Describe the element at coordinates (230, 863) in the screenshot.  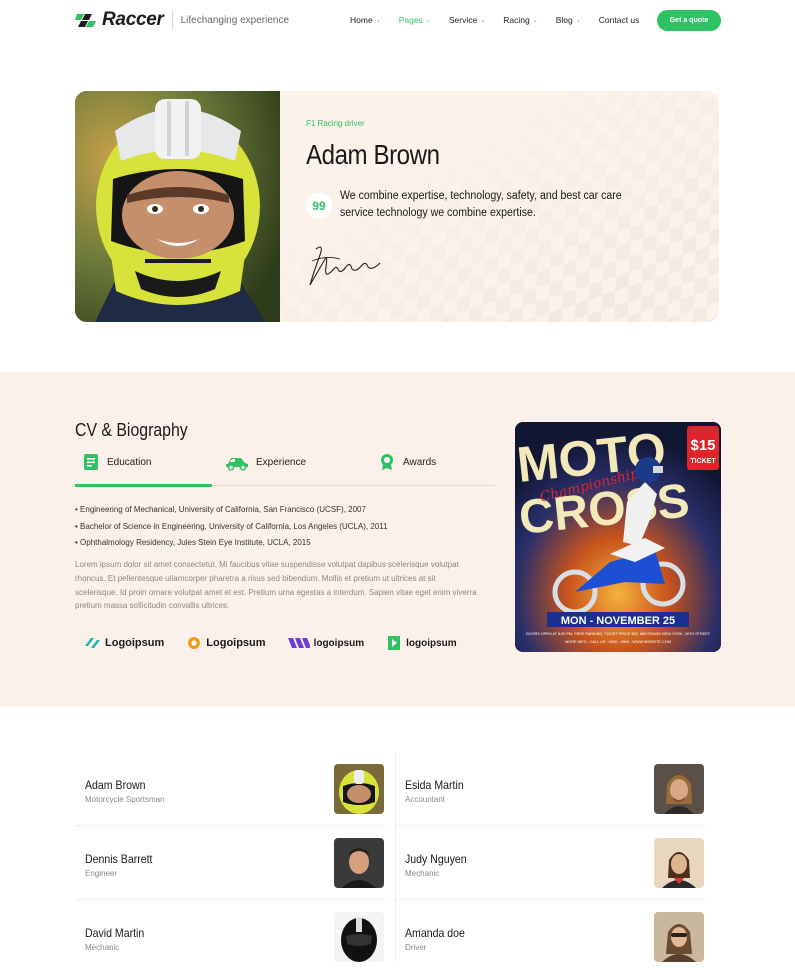
I see `team-member-card: Dennis Barrett Engineer` at that location.